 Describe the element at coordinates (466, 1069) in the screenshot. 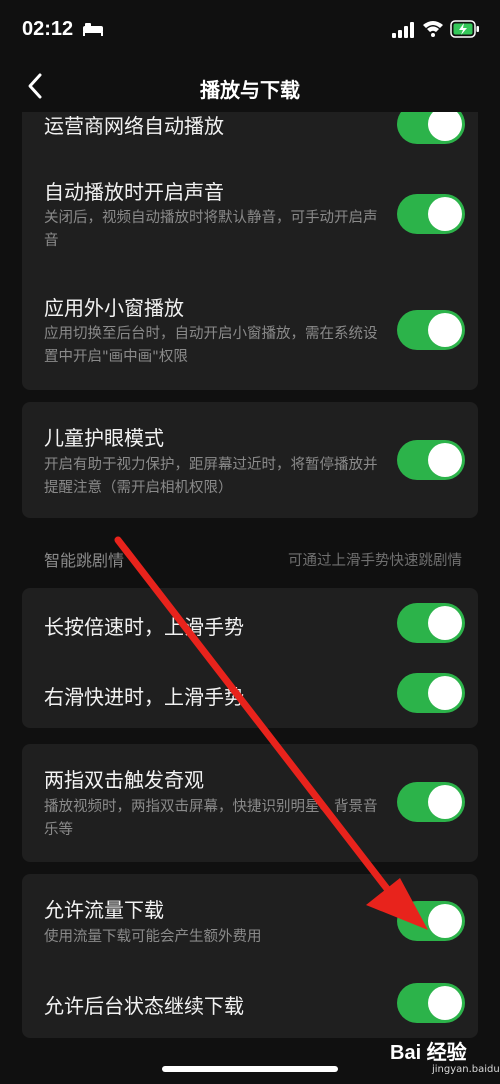

I see `watermark-url: jingyan.baidu.com` at that location.